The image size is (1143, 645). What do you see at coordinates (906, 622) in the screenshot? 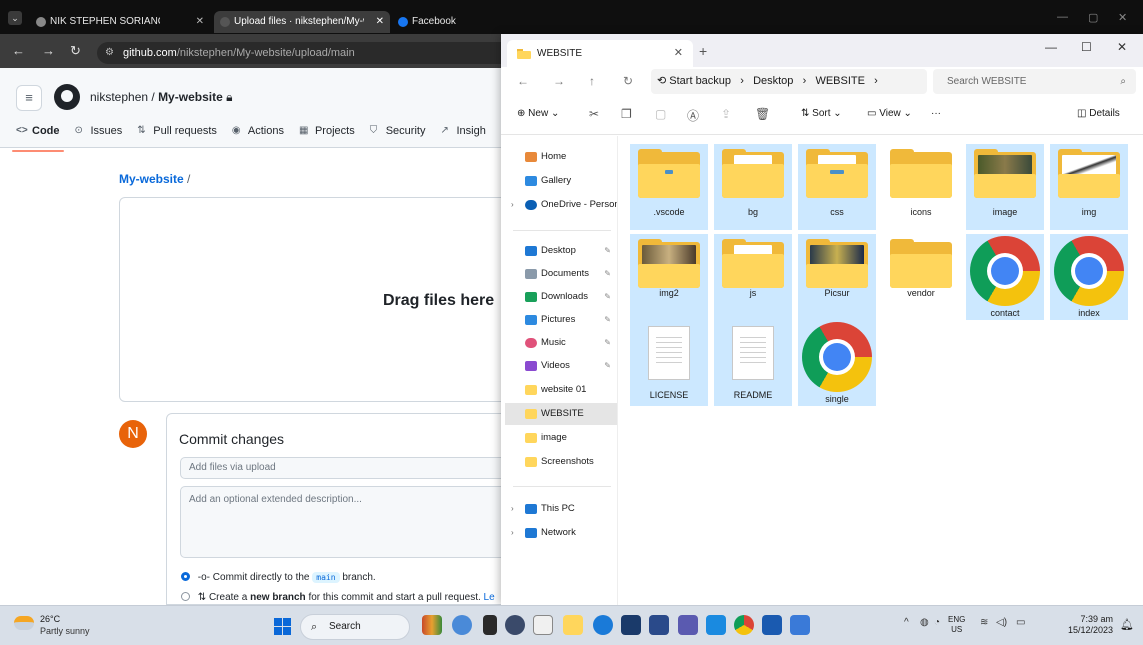
I see `chevron-up-icon: ^` at bounding box center [906, 622].